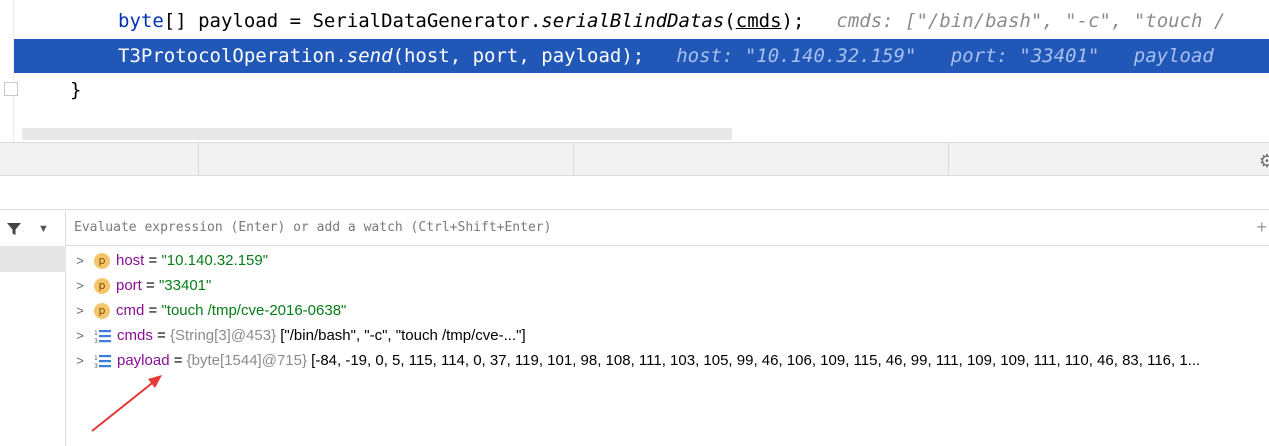  Describe the element at coordinates (667, 260) in the screenshot. I see `variable-row-host: > p host = "10.140.32.159"` at that location.